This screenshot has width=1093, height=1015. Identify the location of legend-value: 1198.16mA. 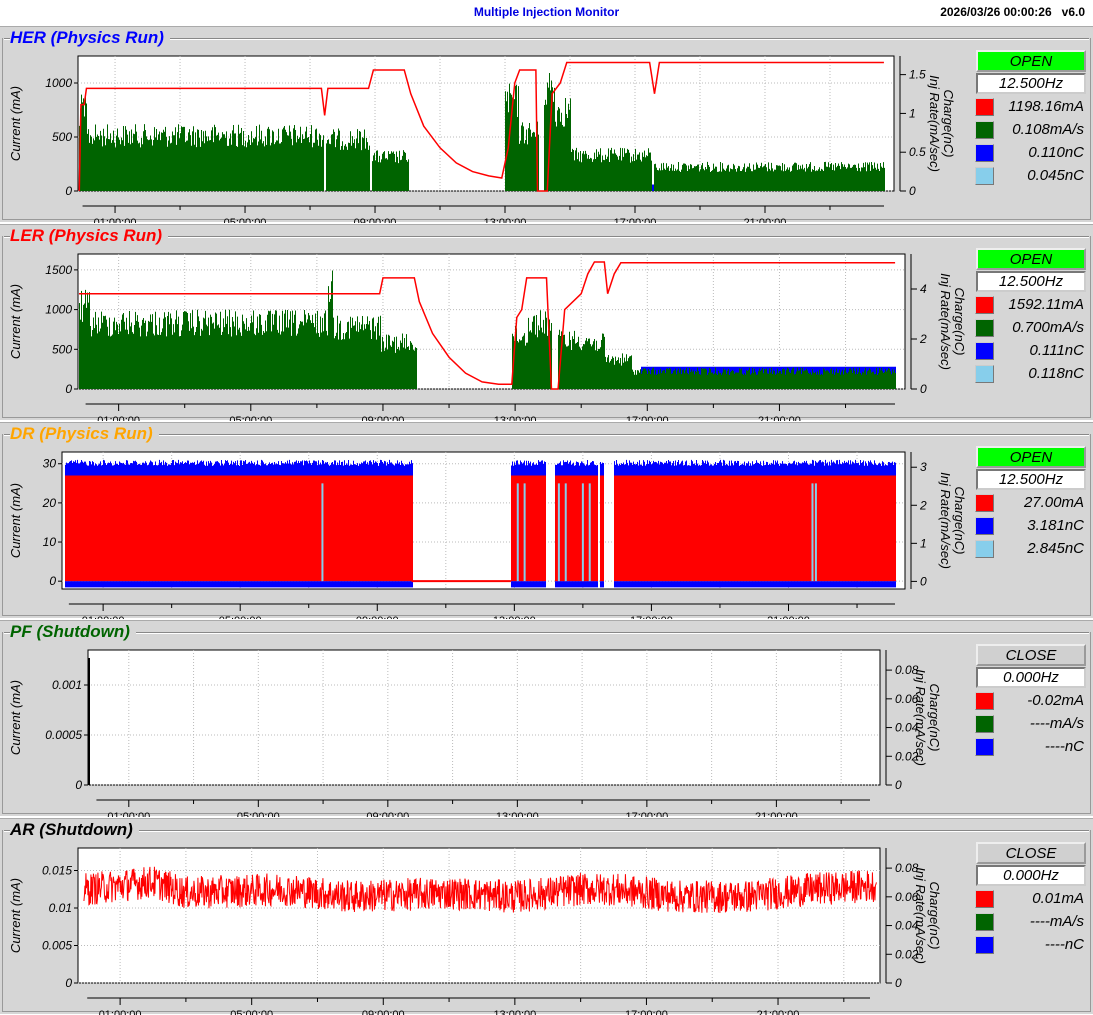
(1046, 106).